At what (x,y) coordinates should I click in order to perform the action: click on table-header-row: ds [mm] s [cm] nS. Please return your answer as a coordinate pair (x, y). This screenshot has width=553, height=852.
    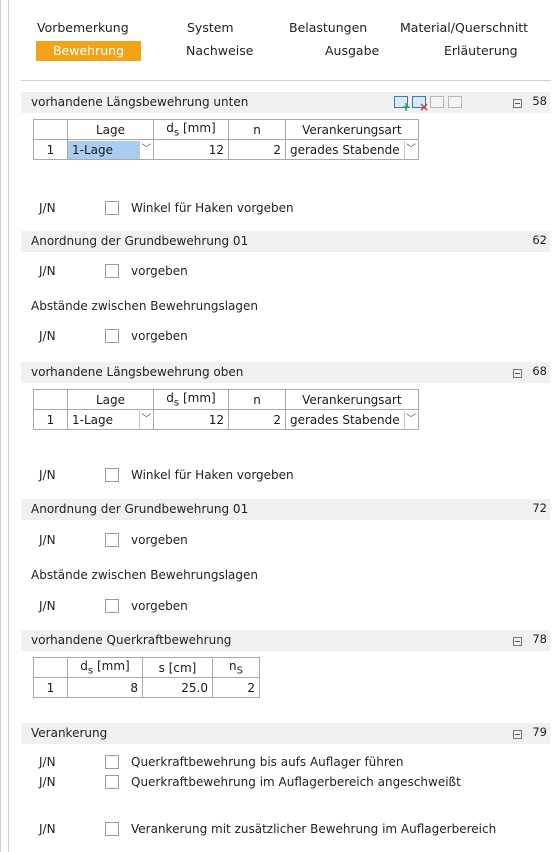
    Looking at the image, I should click on (146, 667).